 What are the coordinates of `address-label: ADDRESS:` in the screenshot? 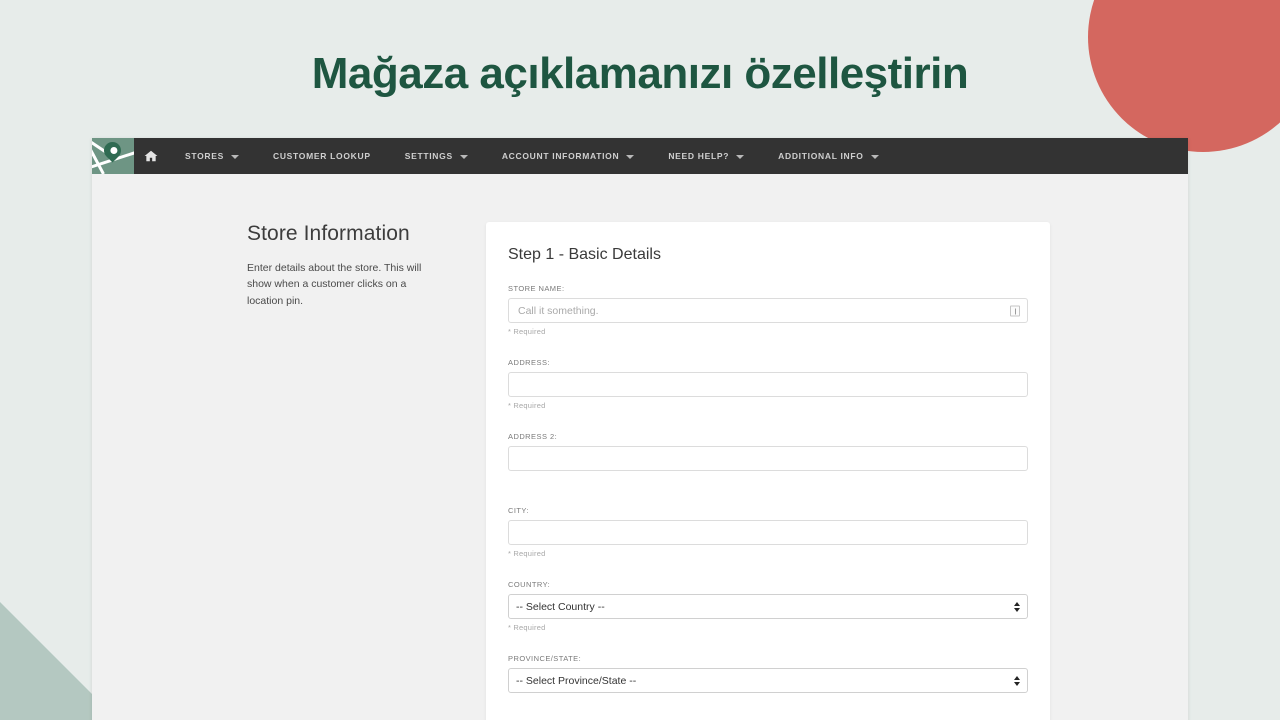 It's located at (529, 362).